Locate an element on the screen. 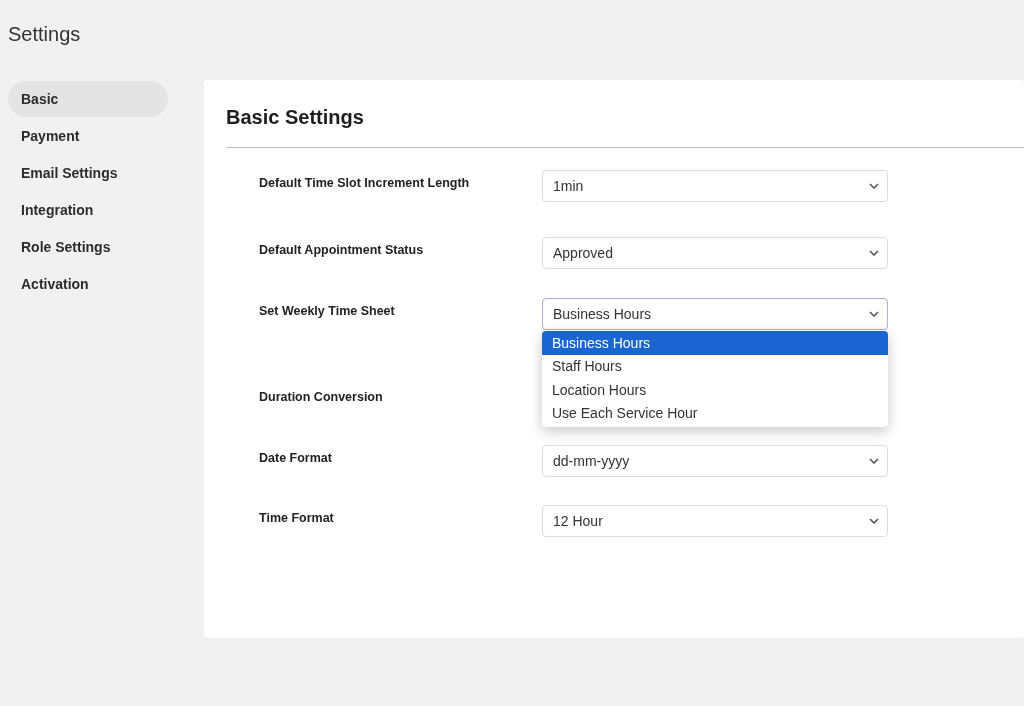 The height and width of the screenshot is (706, 1024). dropdown-option: Staff Hours is located at coordinates (715, 366).